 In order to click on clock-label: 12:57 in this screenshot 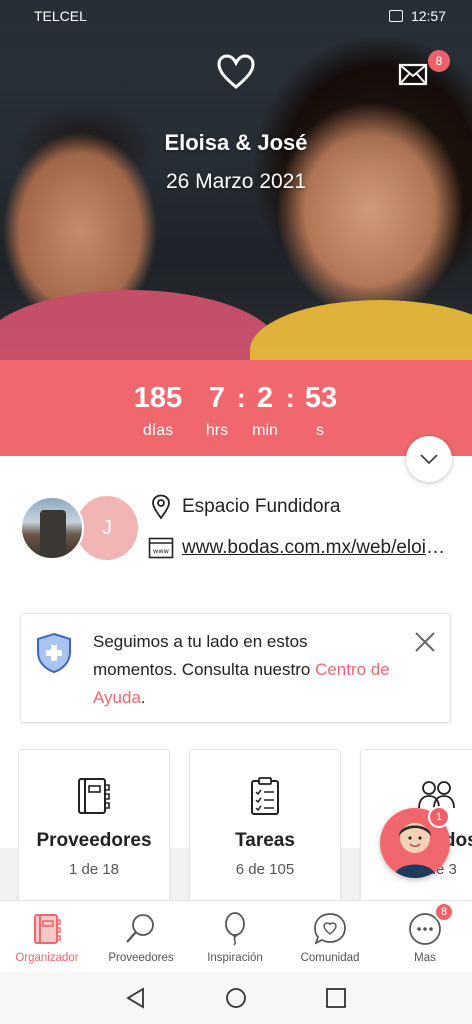, I will do `click(428, 16)`.